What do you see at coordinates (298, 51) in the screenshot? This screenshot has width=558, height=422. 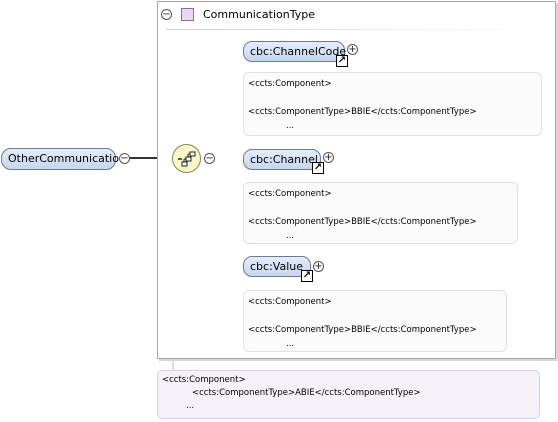 I see `element-label: cbc:ChannelCode` at bounding box center [298, 51].